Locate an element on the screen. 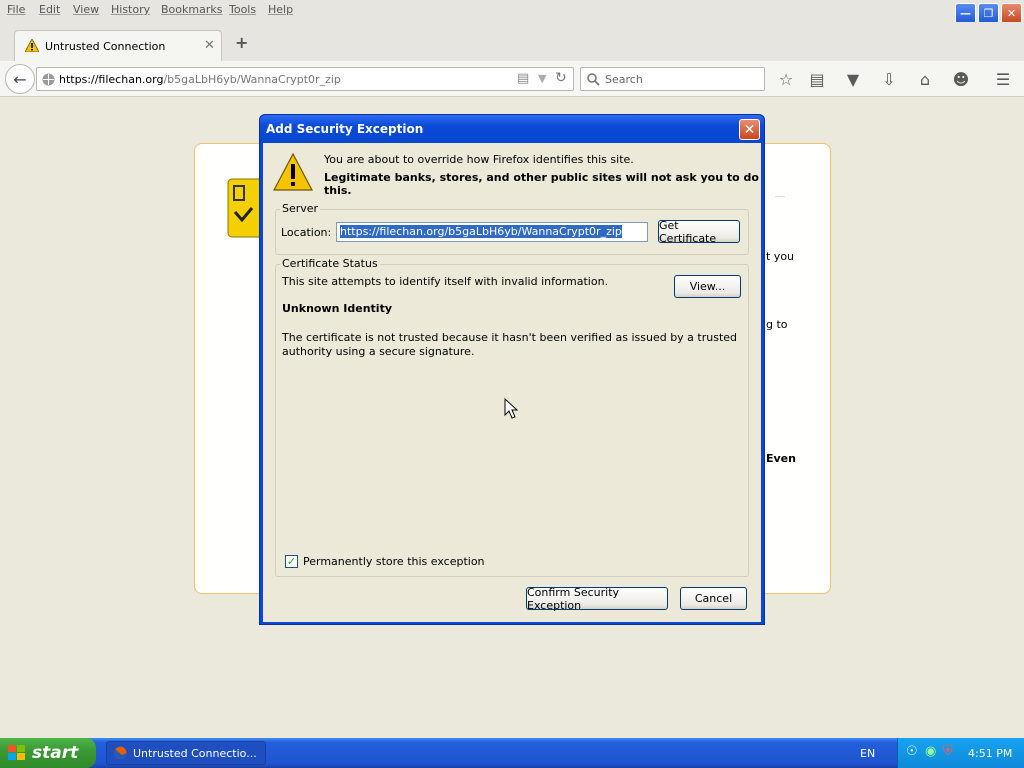 The width and height of the screenshot is (1024, 768). tab-title: Untrusted Connection is located at coordinates (105, 46).